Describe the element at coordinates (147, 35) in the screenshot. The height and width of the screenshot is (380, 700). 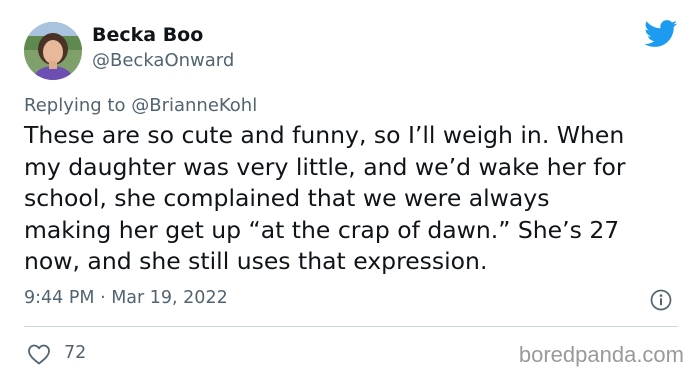
I see `author-display-name: Becka Boo` at that location.